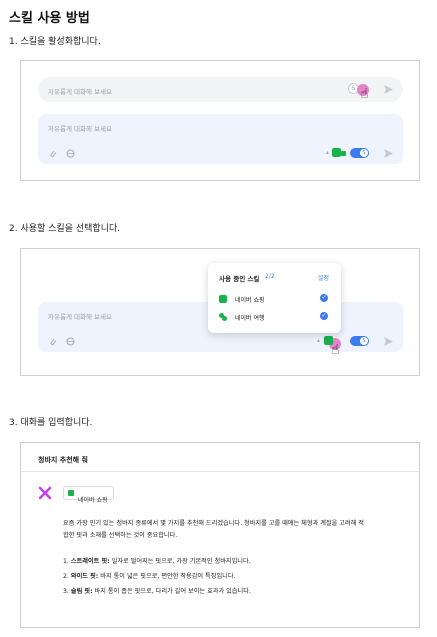  I want to click on skill-tag-label: 네이버 쇼핑, so click(93, 500).